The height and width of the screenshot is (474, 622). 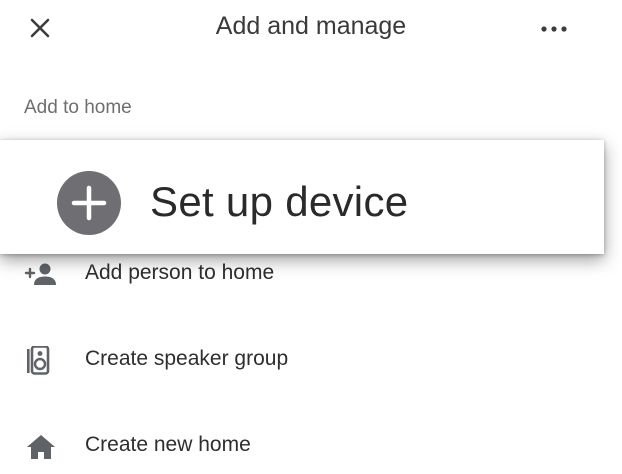 I want to click on set-up-device-label: Set up device, so click(x=279, y=201).